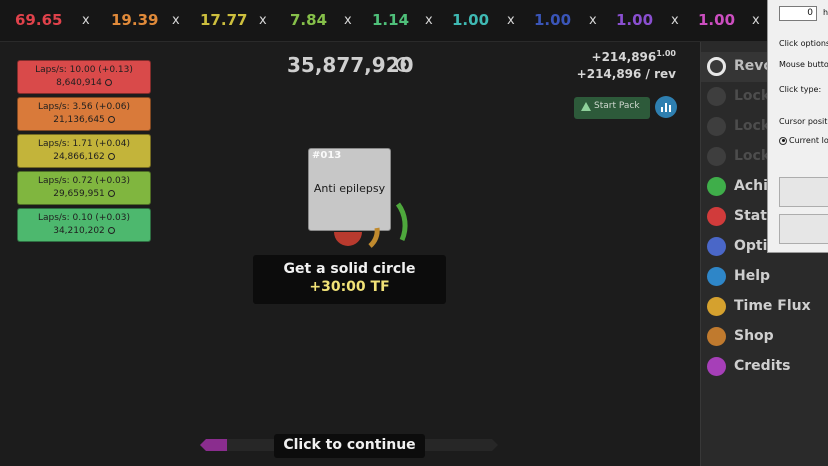 The width and height of the screenshot is (828, 466). I want to click on gain-multiplier: 1.00, so click(666, 53).